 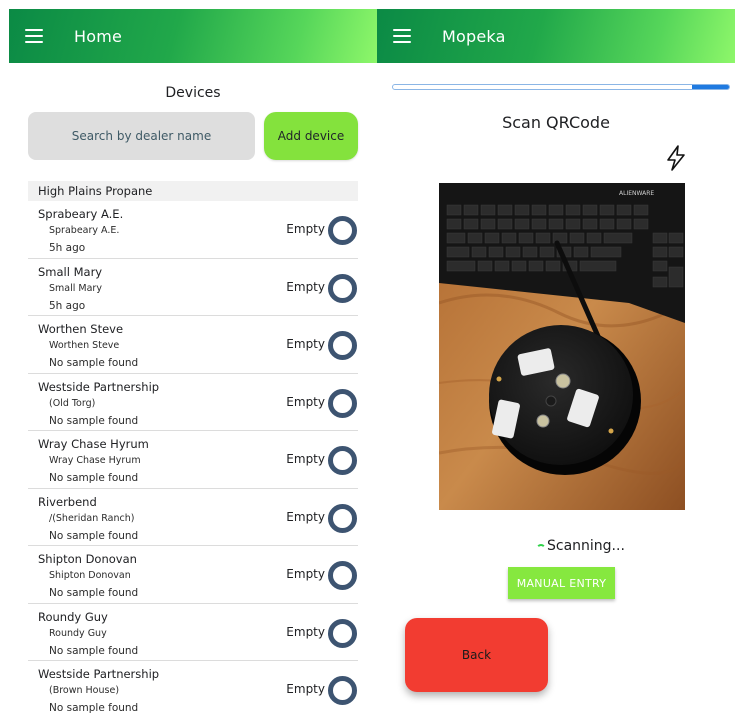 What do you see at coordinates (84, 230) in the screenshot?
I see `device-subtitle: Sprabeary A.E.` at bounding box center [84, 230].